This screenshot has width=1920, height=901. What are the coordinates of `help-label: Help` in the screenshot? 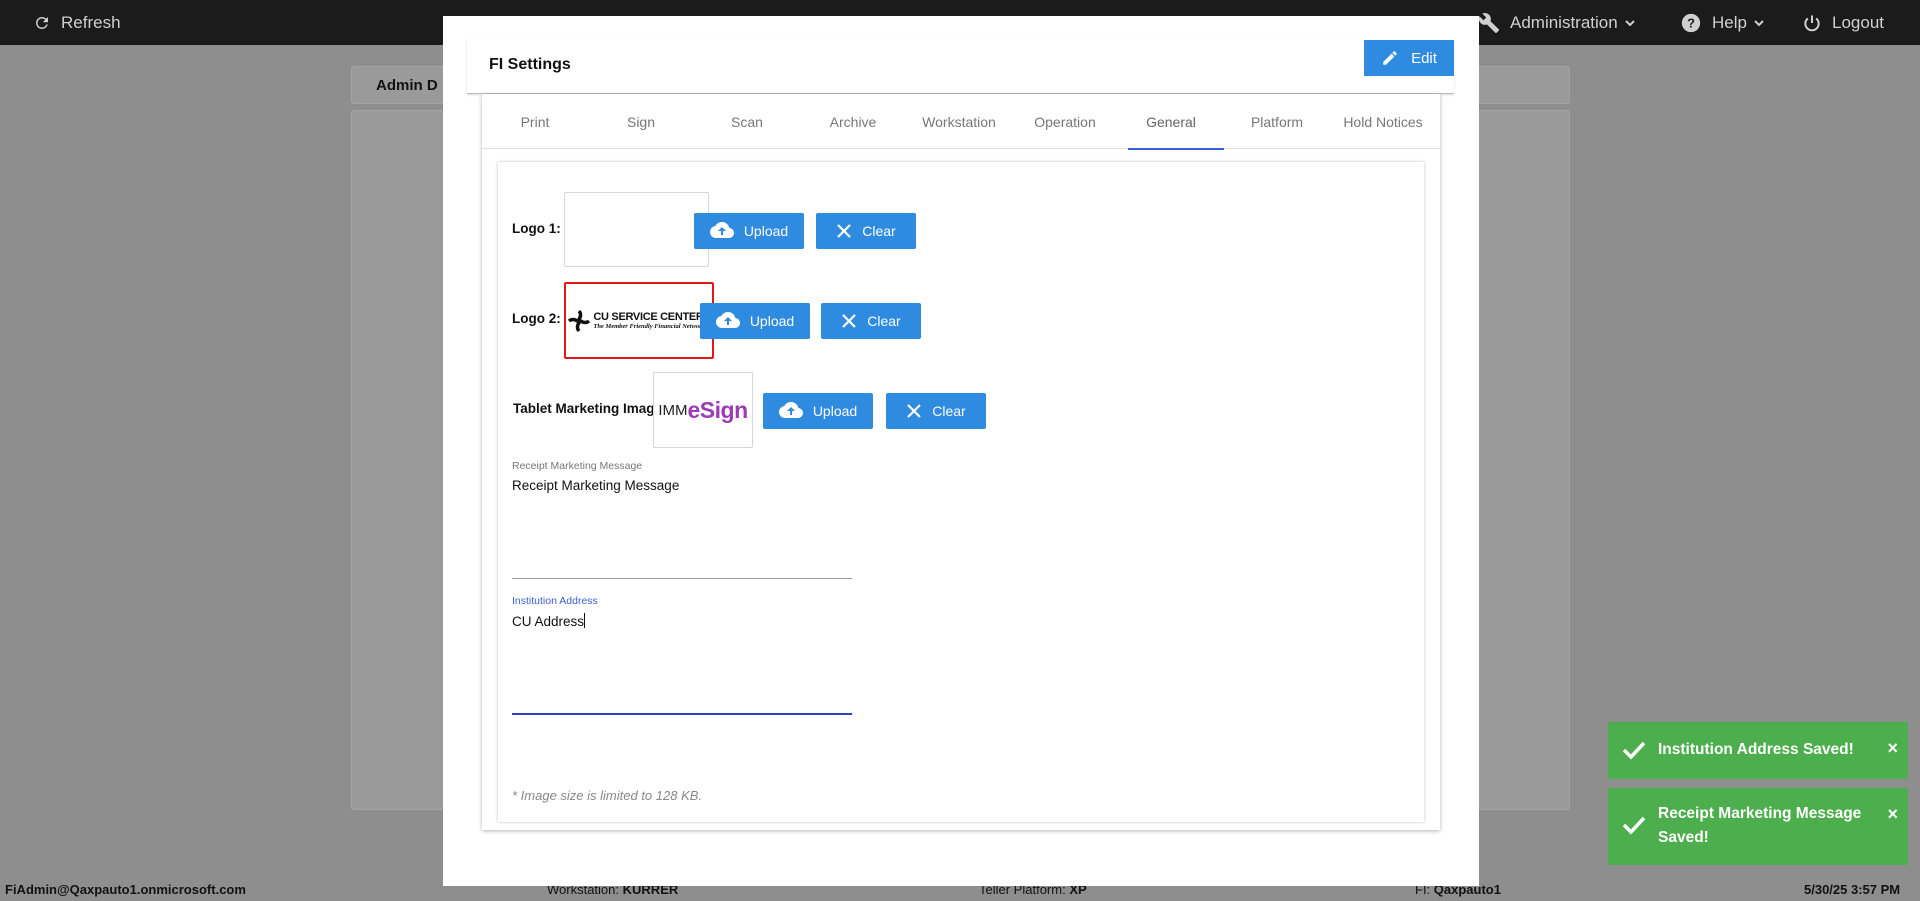 It's located at (1729, 22).